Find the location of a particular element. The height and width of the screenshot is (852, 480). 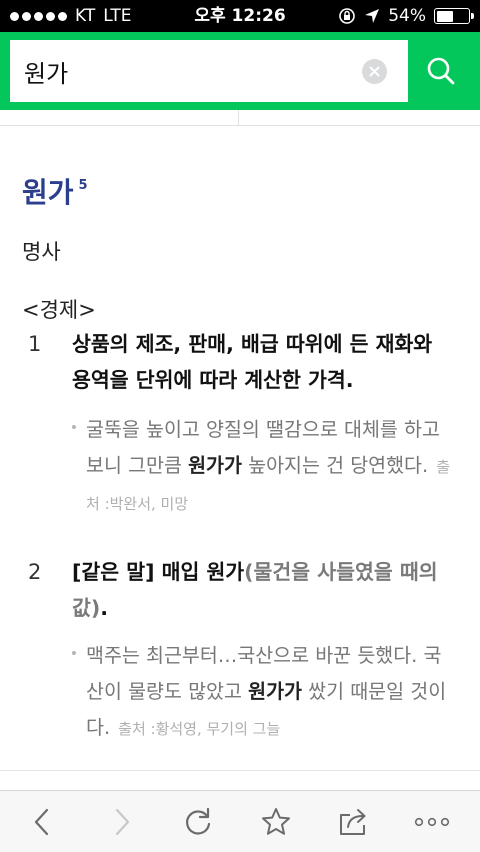

back-icon is located at coordinates (41, 822).